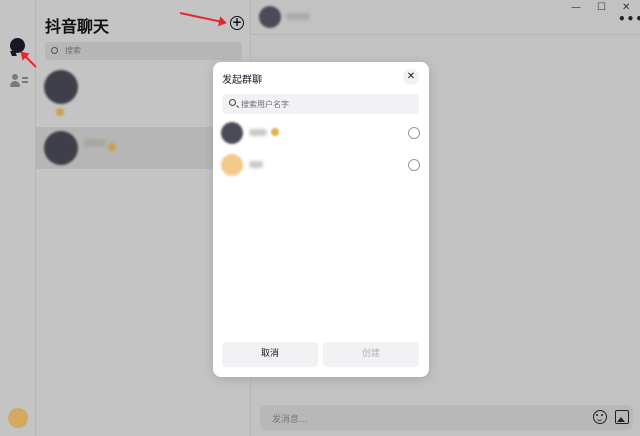 The image size is (640, 436). What do you see at coordinates (77, 26) in the screenshot?
I see `page-title: 抖音聊天` at bounding box center [77, 26].